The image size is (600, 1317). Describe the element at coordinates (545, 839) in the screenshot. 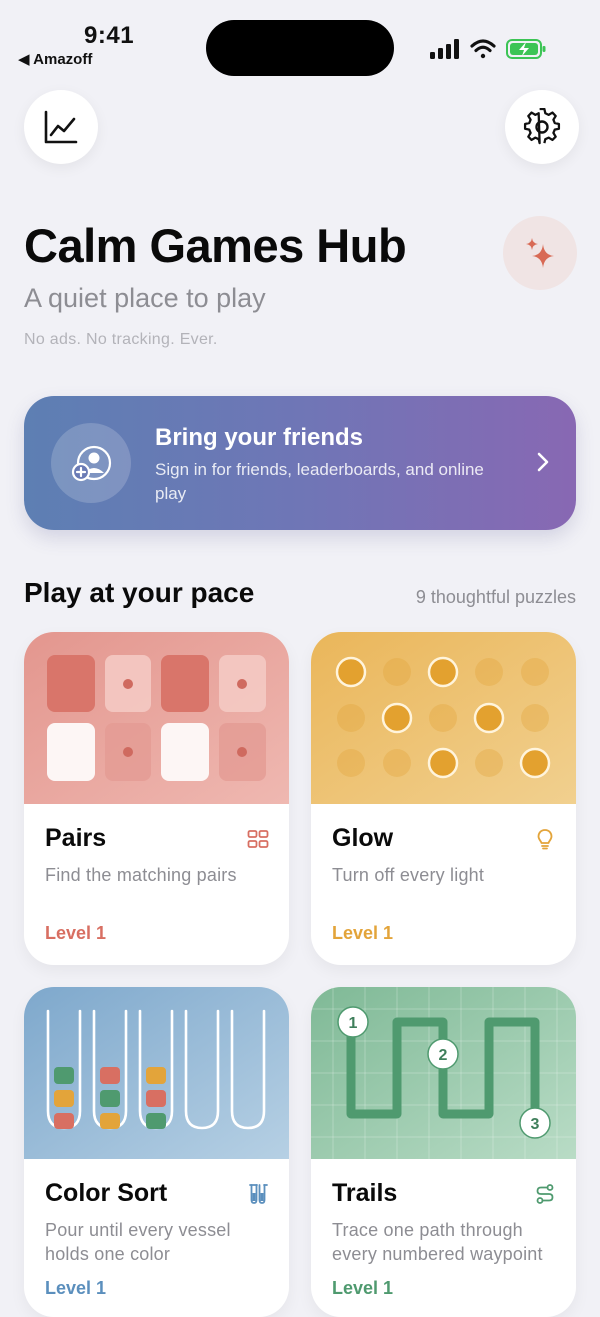

I see `lightbulb-icon` at that location.